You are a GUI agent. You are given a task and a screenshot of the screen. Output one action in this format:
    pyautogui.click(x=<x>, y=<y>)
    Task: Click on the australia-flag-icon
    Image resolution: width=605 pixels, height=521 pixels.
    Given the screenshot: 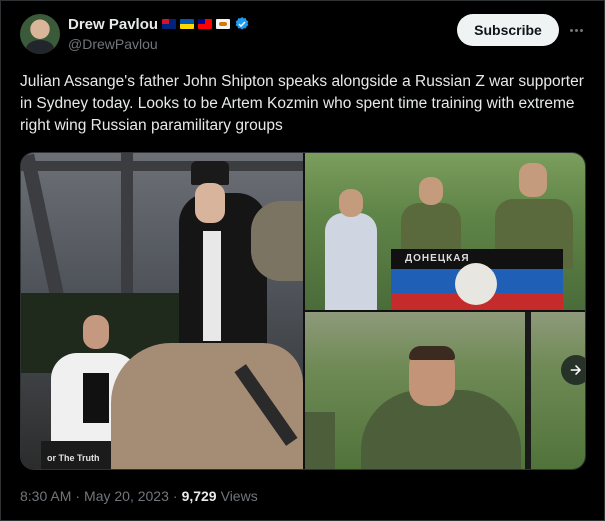 What is the action you would take?
    pyautogui.click(x=169, y=24)
    